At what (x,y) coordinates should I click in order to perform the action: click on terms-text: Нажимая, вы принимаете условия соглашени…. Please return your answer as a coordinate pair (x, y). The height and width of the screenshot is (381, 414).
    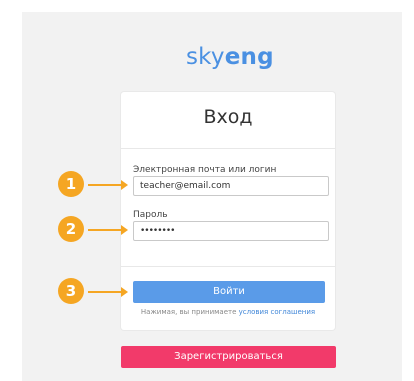
    Looking at the image, I should click on (228, 312).